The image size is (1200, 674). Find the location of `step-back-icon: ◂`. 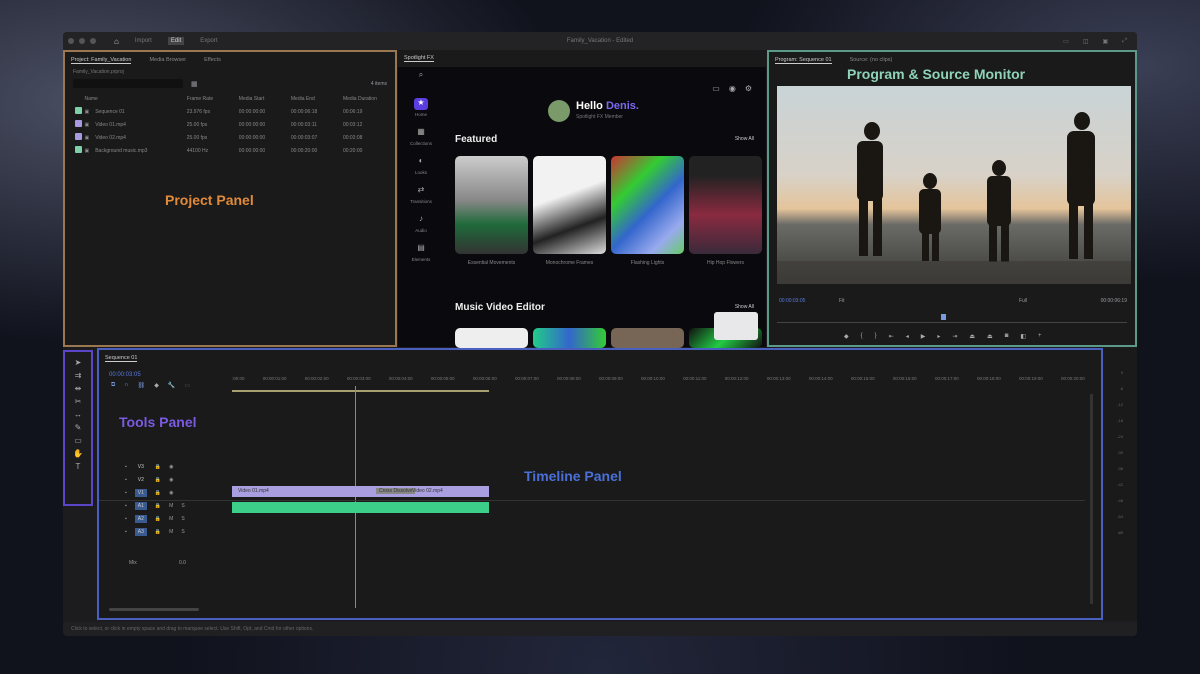

step-back-icon: ◂ is located at coordinates (907, 336).